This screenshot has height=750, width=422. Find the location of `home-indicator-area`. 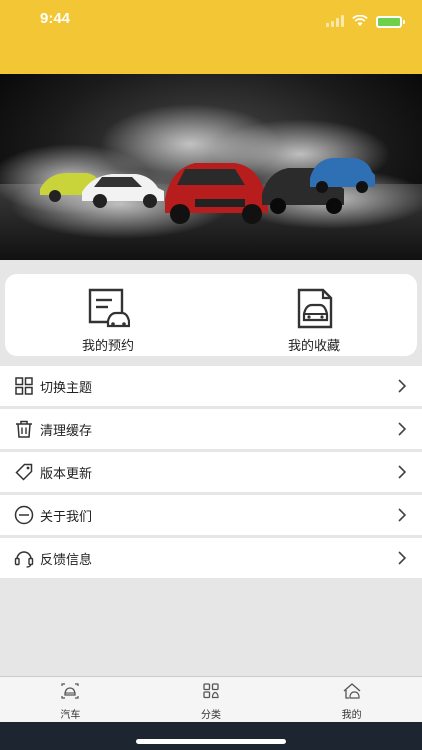

home-indicator-area is located at coordinates (211, 736).